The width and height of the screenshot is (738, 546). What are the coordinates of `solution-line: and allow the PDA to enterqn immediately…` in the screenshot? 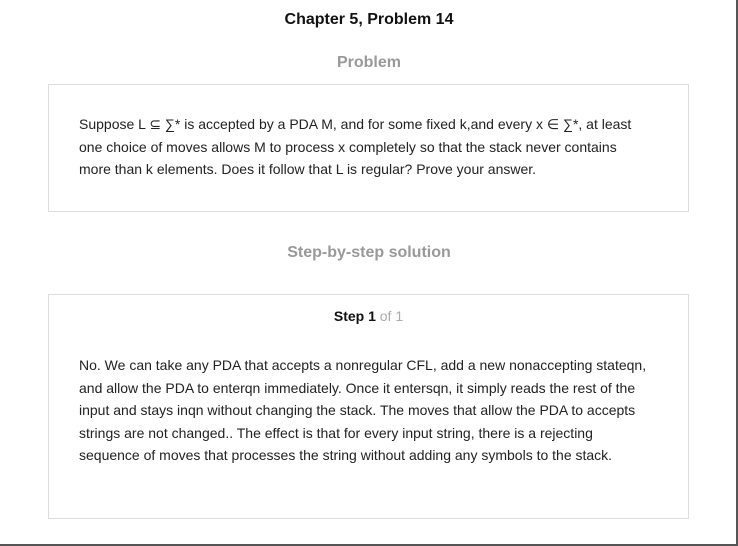 It's located at (357, 387).